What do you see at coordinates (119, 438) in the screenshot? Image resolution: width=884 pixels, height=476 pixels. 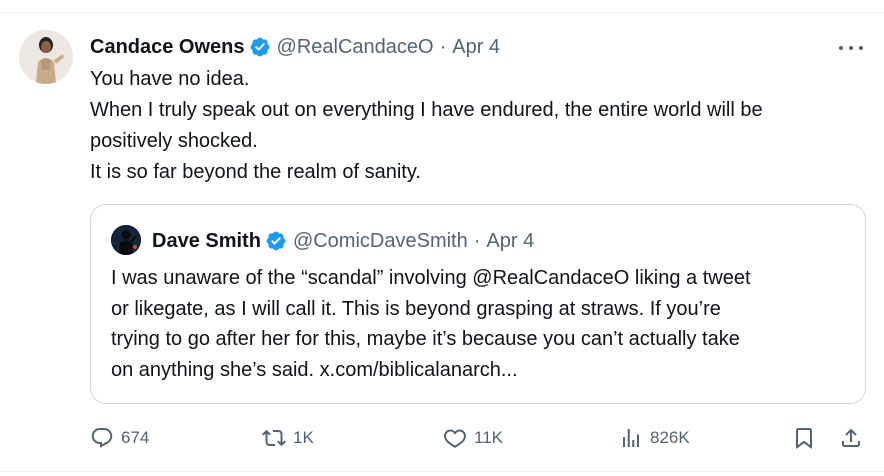 I see `reply-button: 674` at bounding box center [119, 438].